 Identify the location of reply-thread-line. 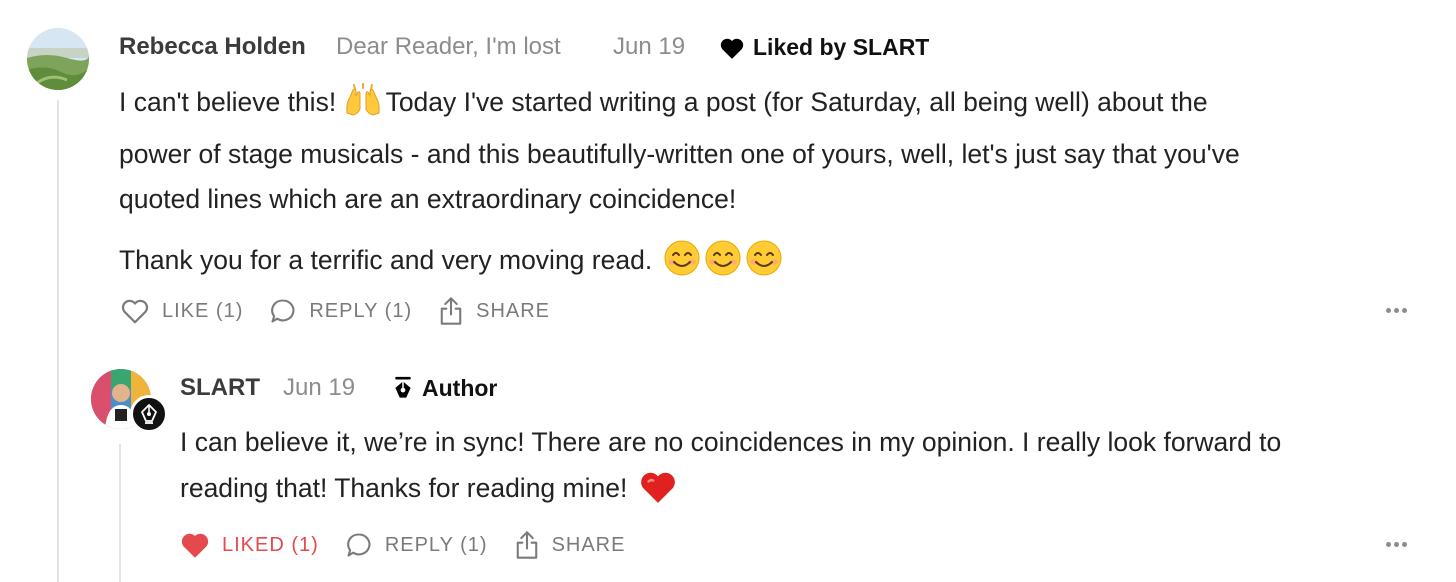
(120, 513).